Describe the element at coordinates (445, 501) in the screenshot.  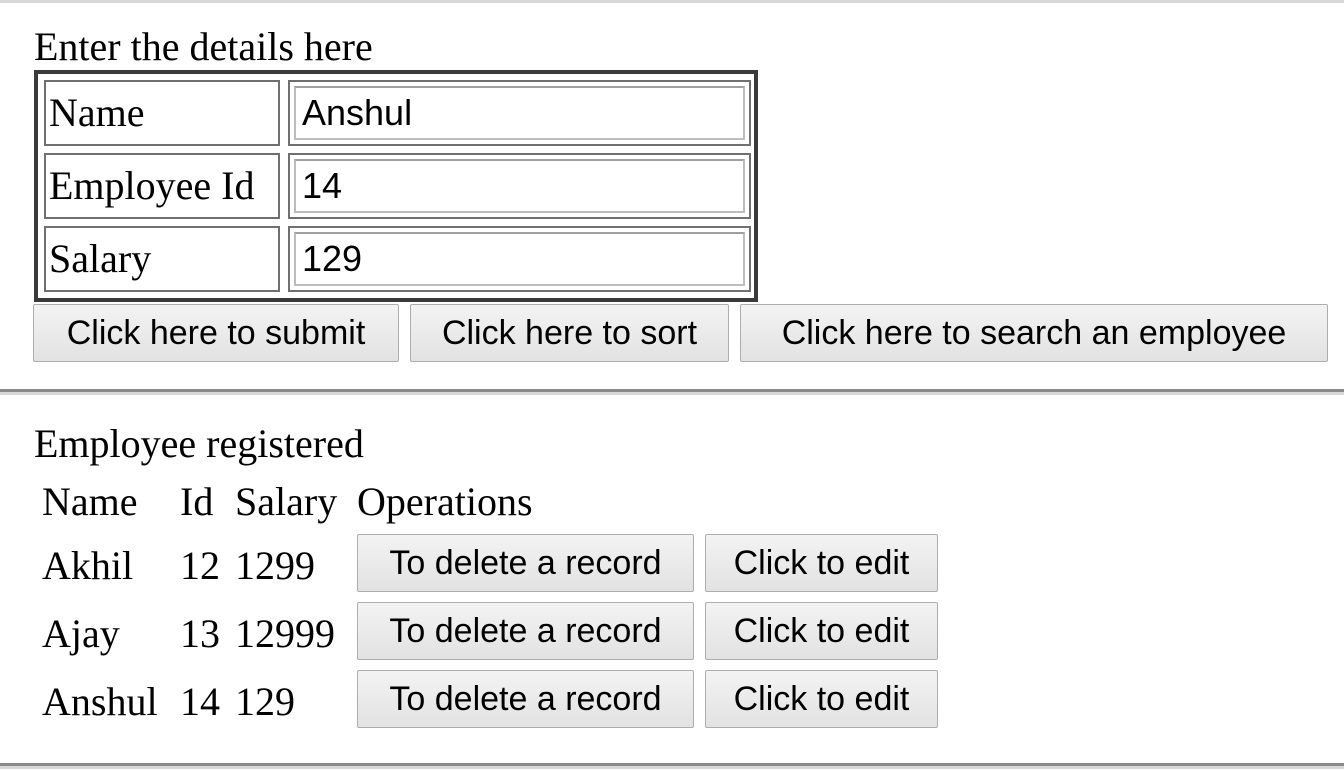
I see `column-header-operations: Operations` at that location.